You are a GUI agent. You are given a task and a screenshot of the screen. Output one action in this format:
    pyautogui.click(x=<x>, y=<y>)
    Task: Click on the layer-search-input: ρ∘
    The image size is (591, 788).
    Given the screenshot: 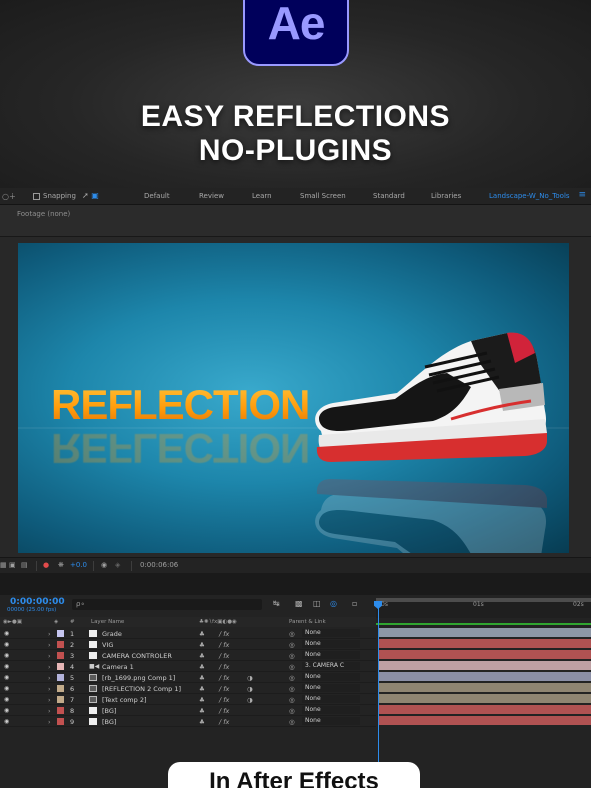 What is the action you would take?
    pyautogui.click(x=167, y=604)
    